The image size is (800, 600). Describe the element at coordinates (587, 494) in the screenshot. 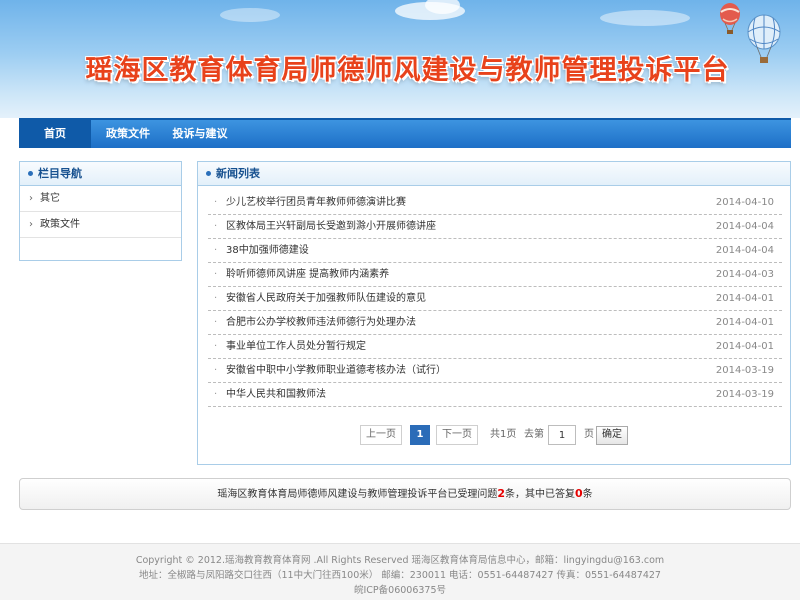

I see `status-suffix: 条` at that location.